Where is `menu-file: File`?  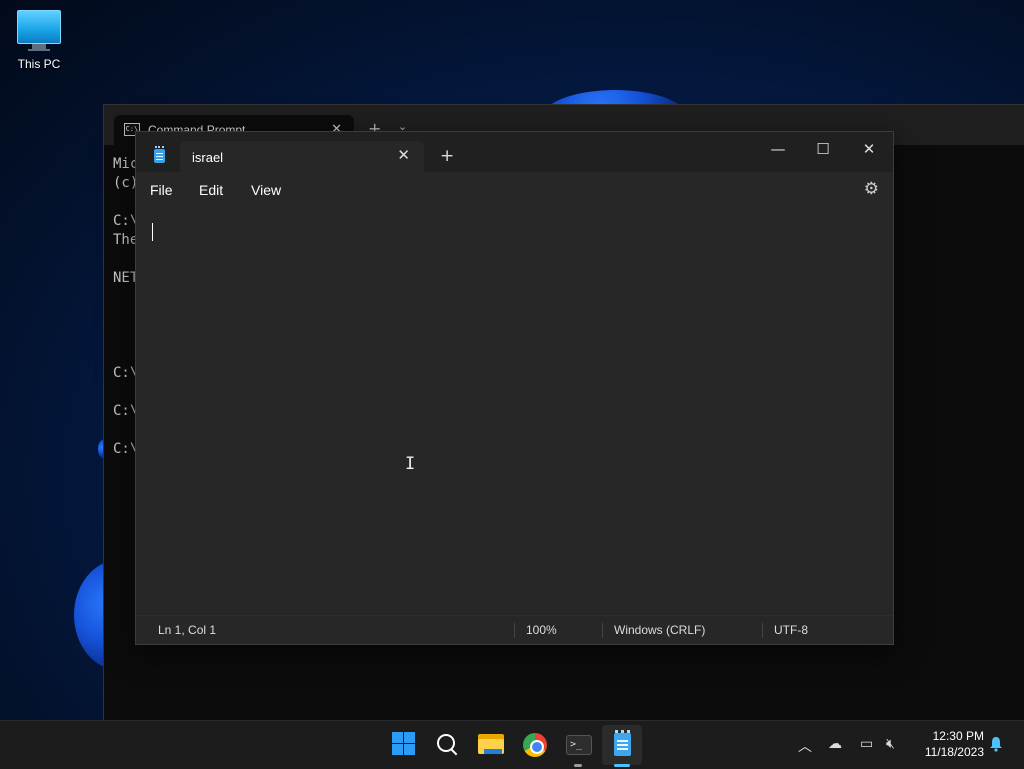
menu-file: File is located at coordinates (161, 190).